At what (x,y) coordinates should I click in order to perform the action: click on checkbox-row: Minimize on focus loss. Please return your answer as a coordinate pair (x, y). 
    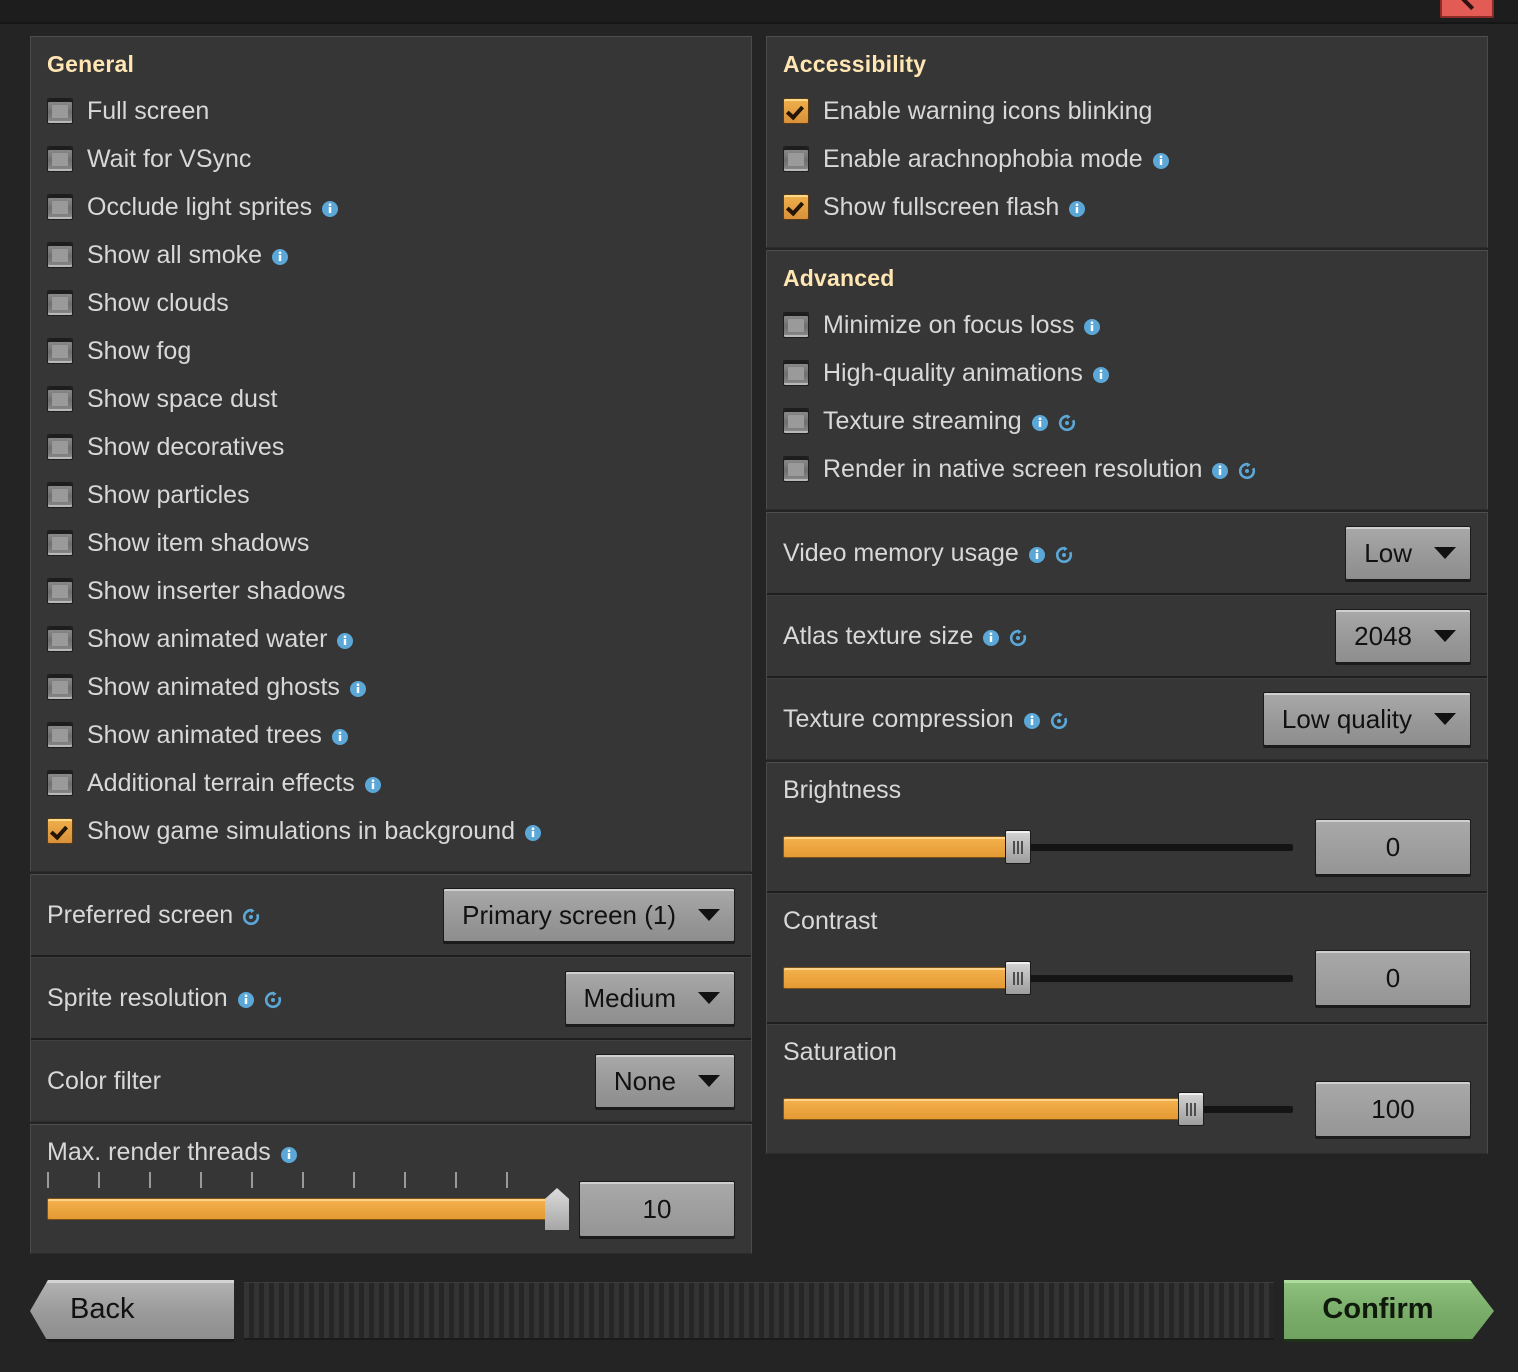
    Looking at the image, I should click on (1127, 325).